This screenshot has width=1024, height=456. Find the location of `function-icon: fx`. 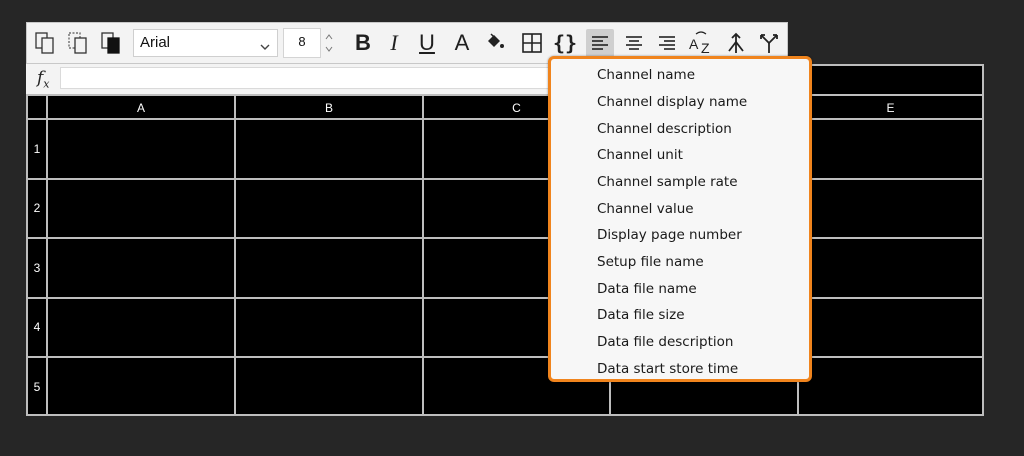

function-icon: fx is located at coordinates (43, 79).